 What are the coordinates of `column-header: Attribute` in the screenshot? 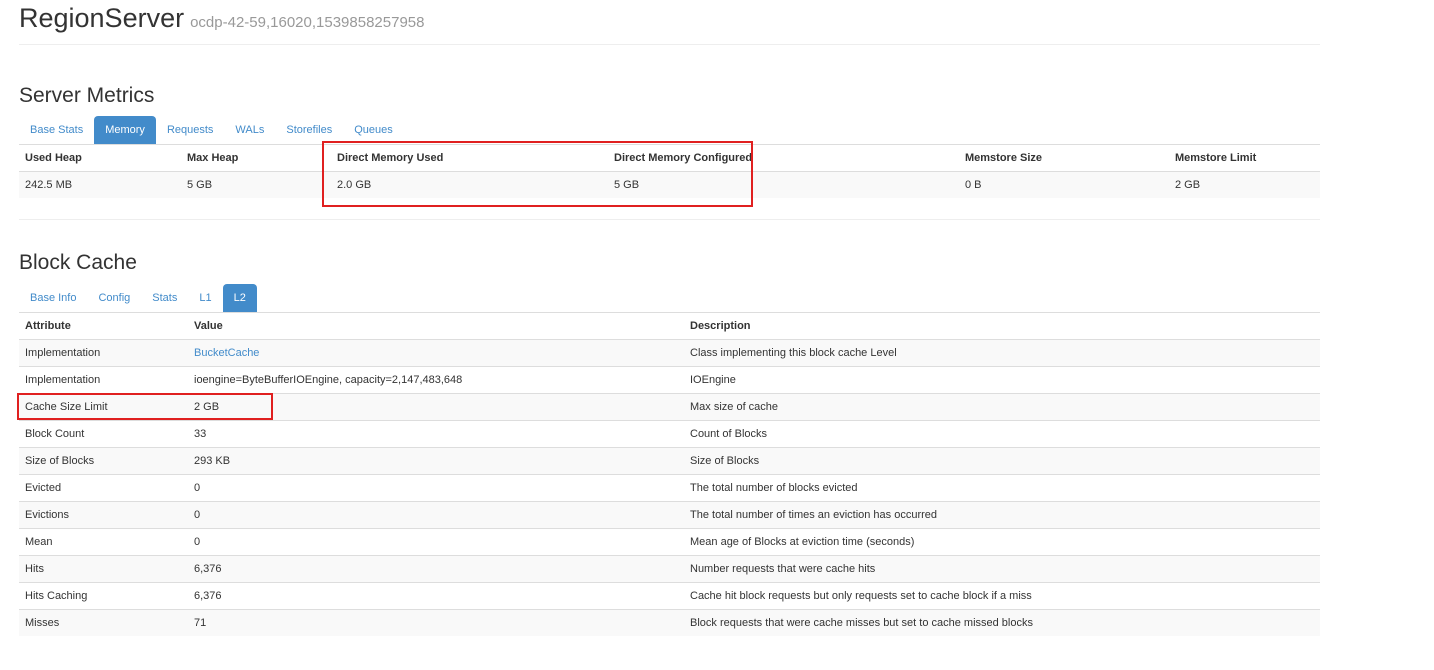 It's located at (103, 326).